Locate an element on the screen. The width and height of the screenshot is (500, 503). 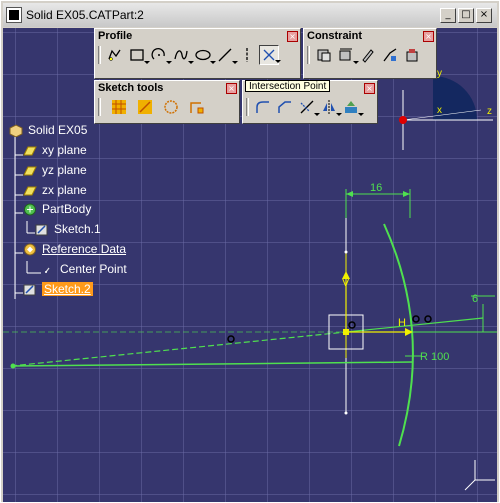
corner-icon is located at coordinates (262, 107).